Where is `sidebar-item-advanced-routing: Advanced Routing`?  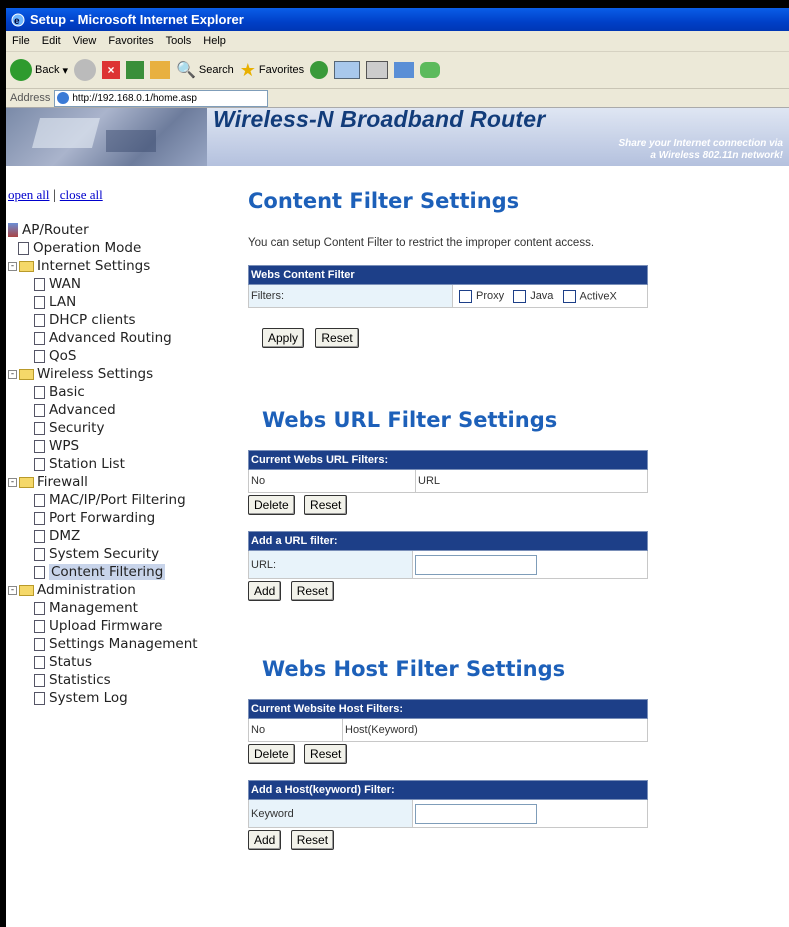
sidebar-item-advanced-routing: Advanced Routing is located at coordinates (121, 338).